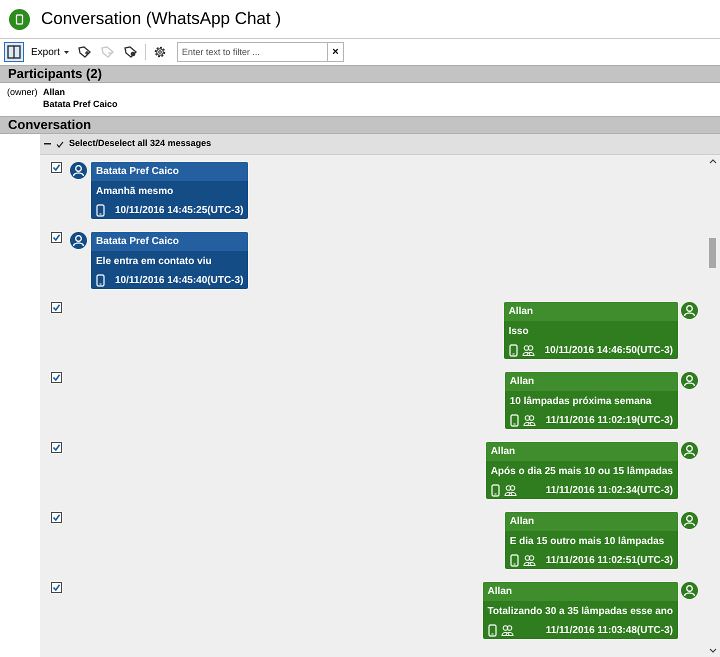  I want to click on message-text: Amanhã mesmo, so click(135, 191).